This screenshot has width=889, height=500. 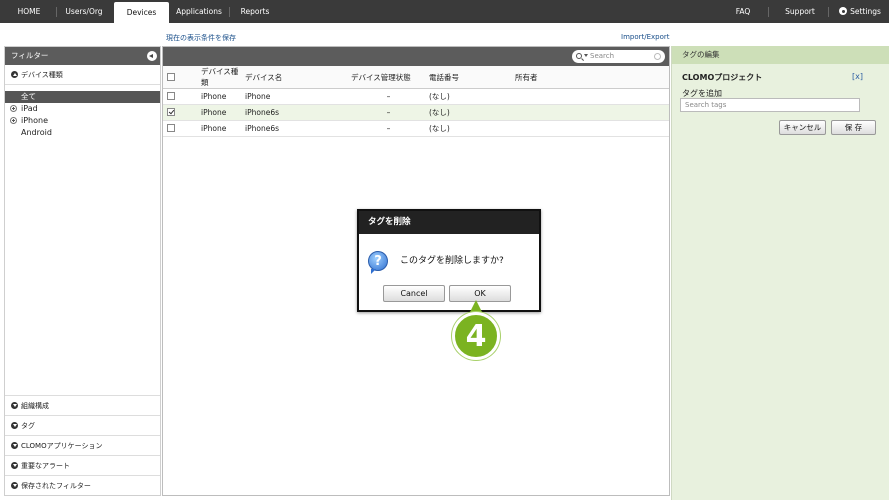 I want to click on section-label: 保存されたフィルター, so click(x=56, y=486).